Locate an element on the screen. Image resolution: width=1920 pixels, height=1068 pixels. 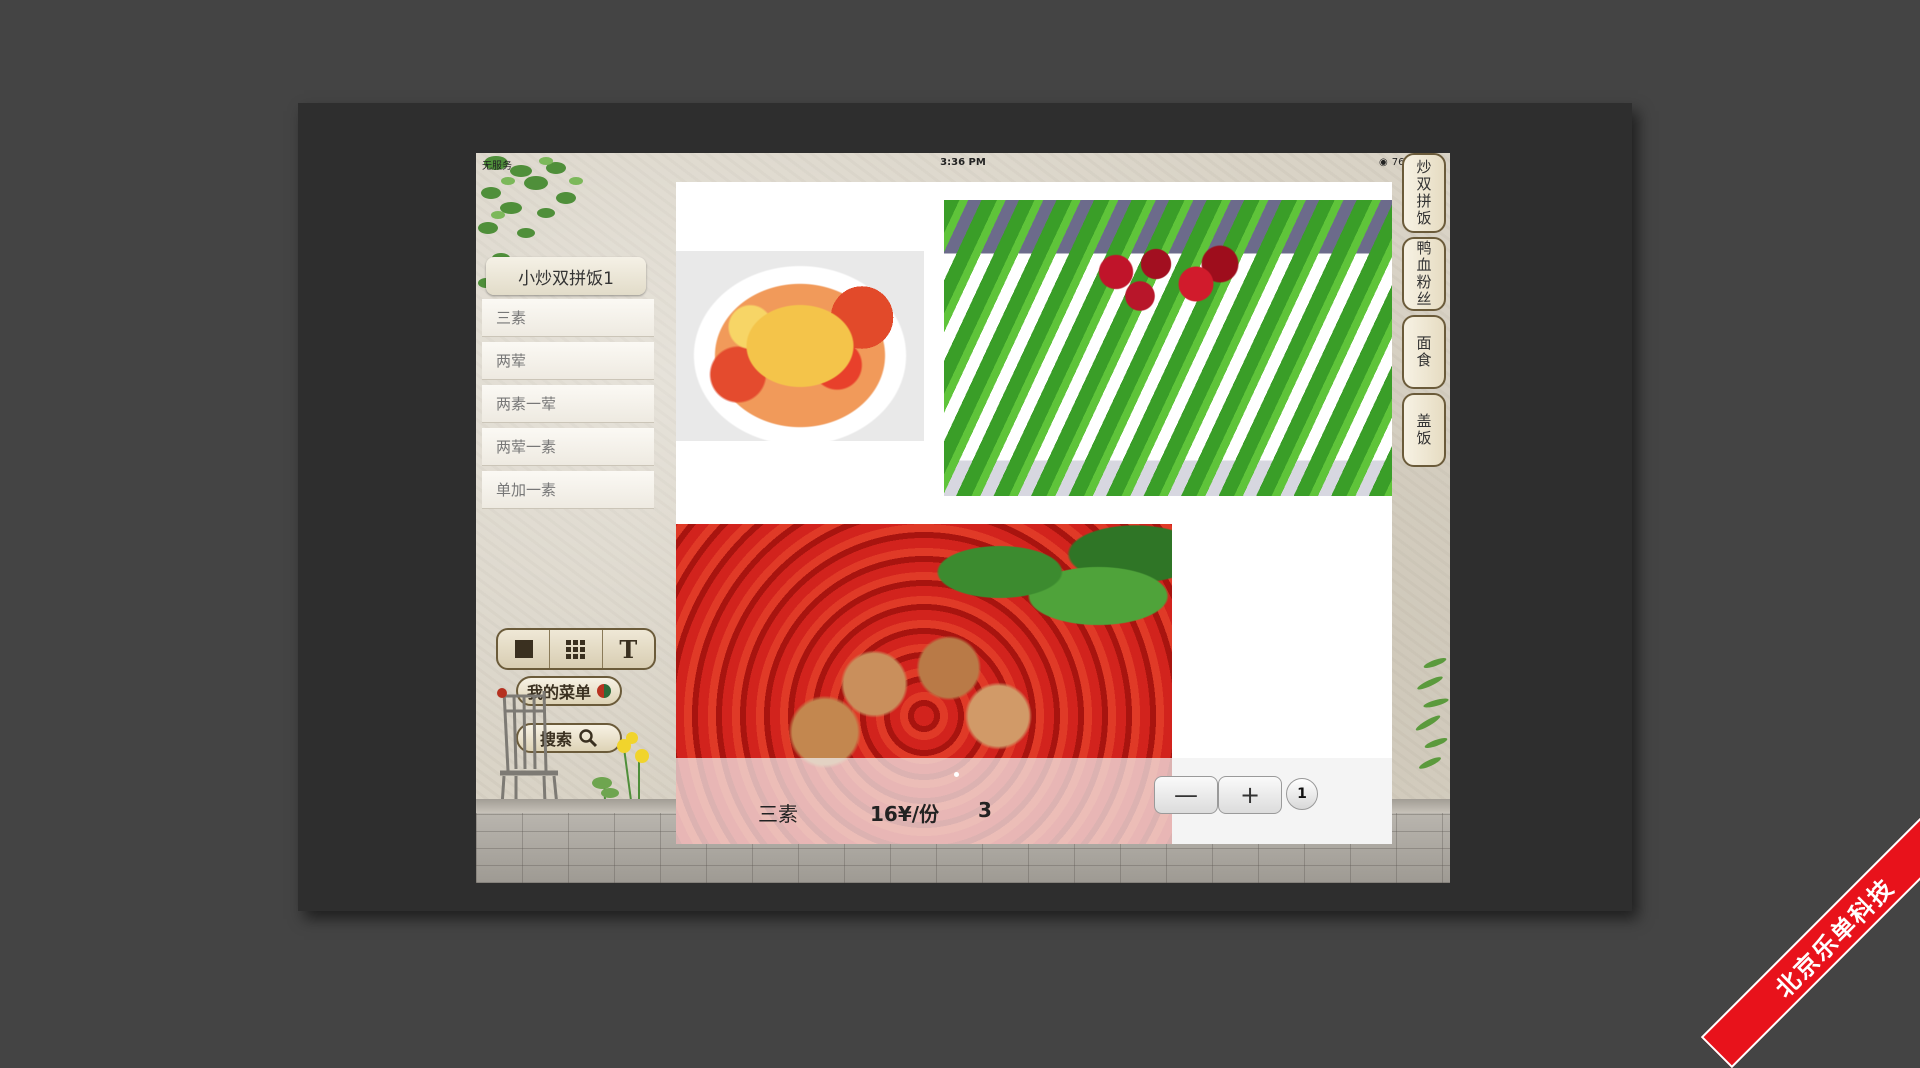
category-tab-noodles: 面食 is located at coordinates (1424, 352).